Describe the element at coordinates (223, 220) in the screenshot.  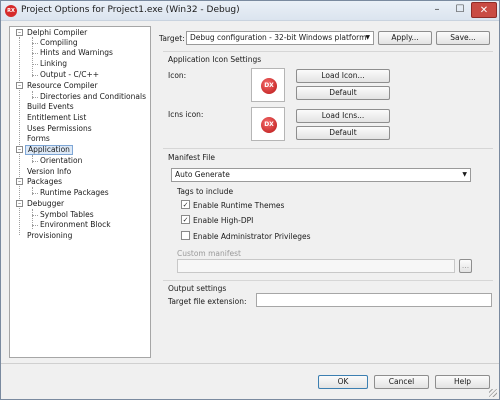
I see `high-dpi-label: Enable High-DPI` at that location.